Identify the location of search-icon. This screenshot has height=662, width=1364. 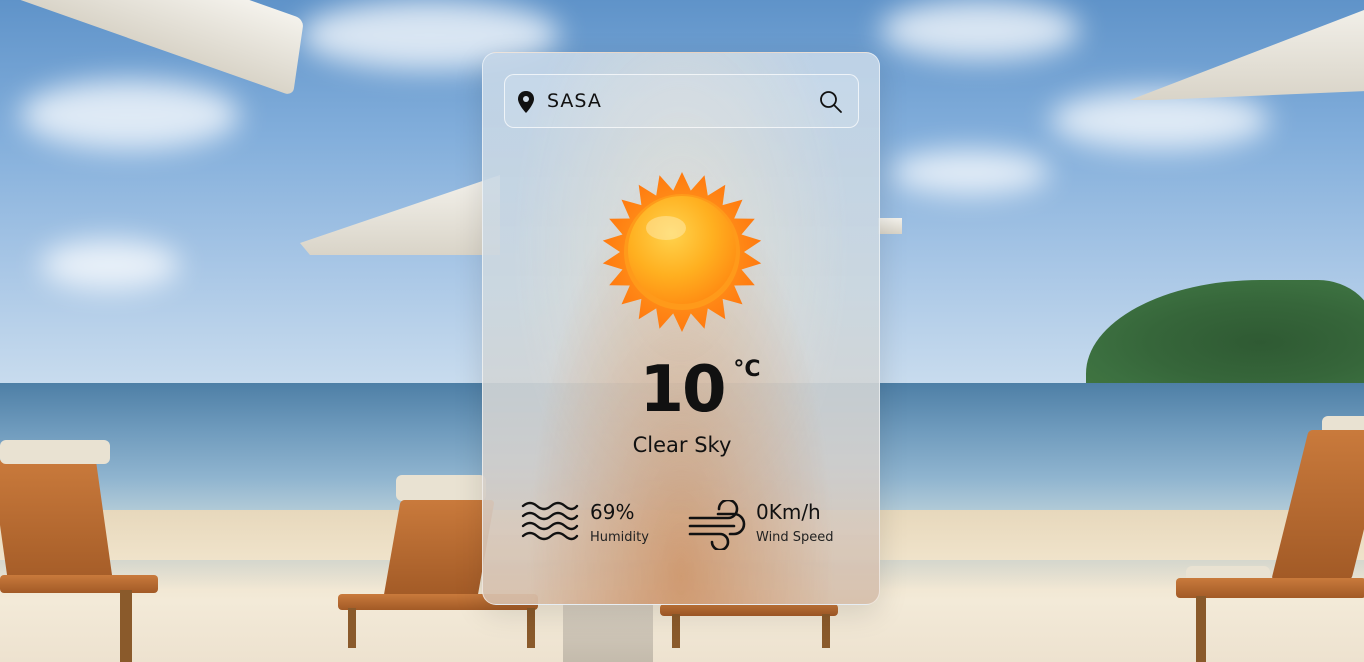
(831, 102).